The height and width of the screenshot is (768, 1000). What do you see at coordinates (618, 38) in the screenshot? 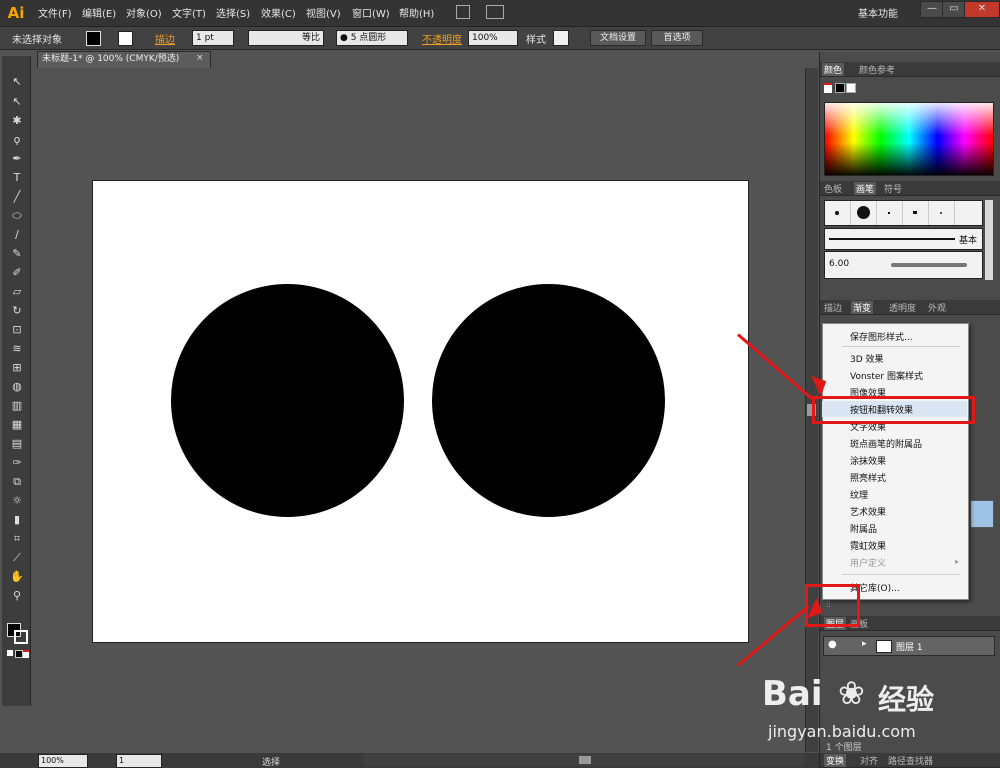
I see `document-setup-button: 文档设置` at bounding box center [618, 38].